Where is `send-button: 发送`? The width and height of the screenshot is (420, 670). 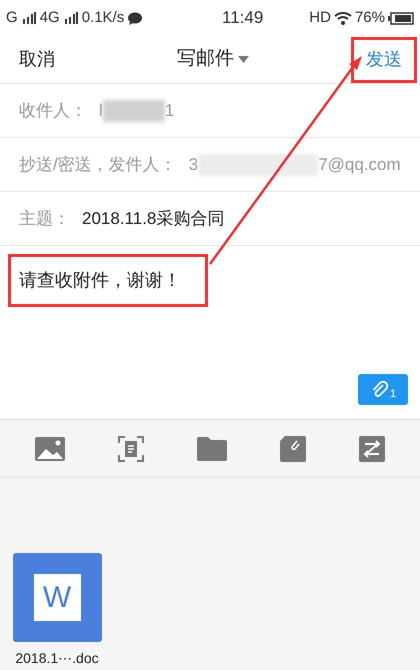
send-button: 发送 is located at coordinates (384, 59).